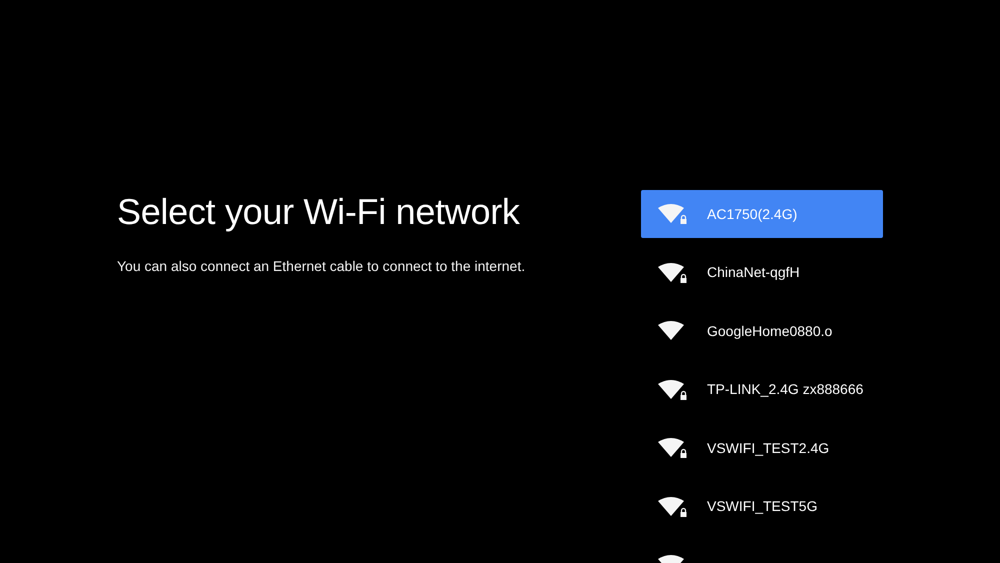  Describe the element at coordinates (762, 448) in the screenshot. I see `network-item: VSWIFI_TEST2.4G` at that location.